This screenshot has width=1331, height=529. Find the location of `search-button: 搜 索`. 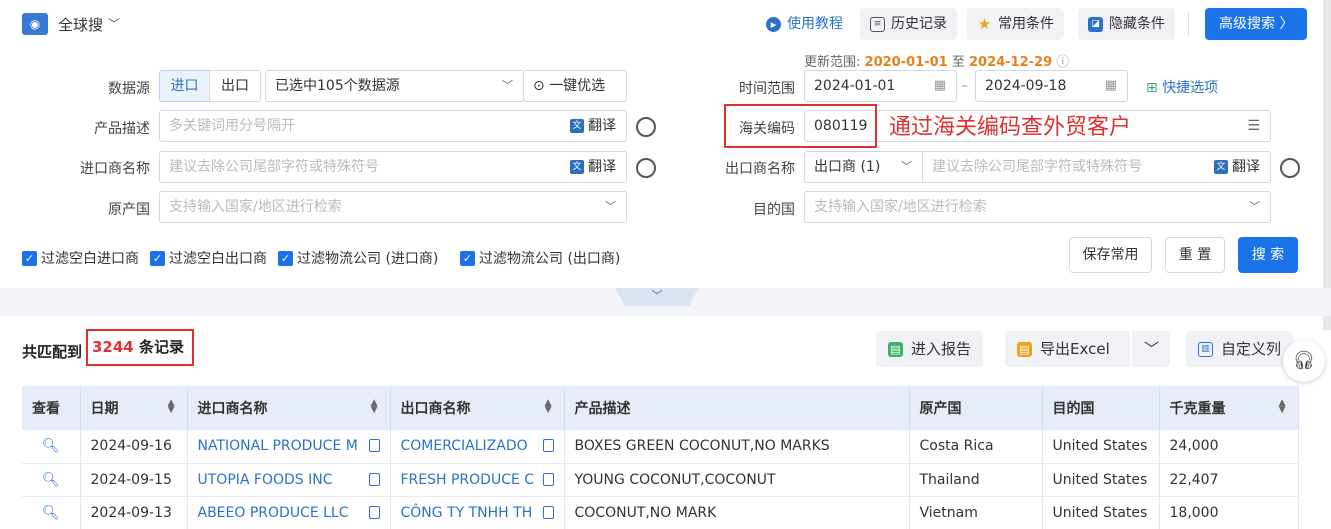

search-button: 搜 索 is located at coordinates (1268, 255).